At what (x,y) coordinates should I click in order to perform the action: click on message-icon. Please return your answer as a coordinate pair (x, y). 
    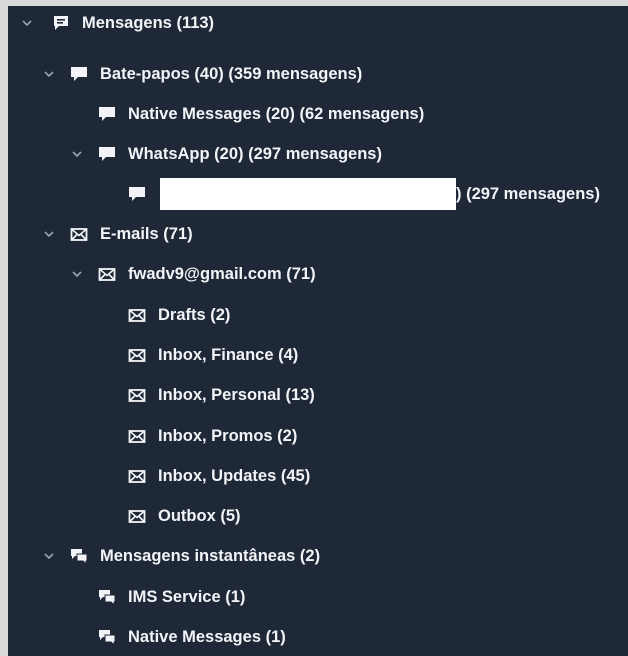
    Looking at the image, I should click on (61, 23).